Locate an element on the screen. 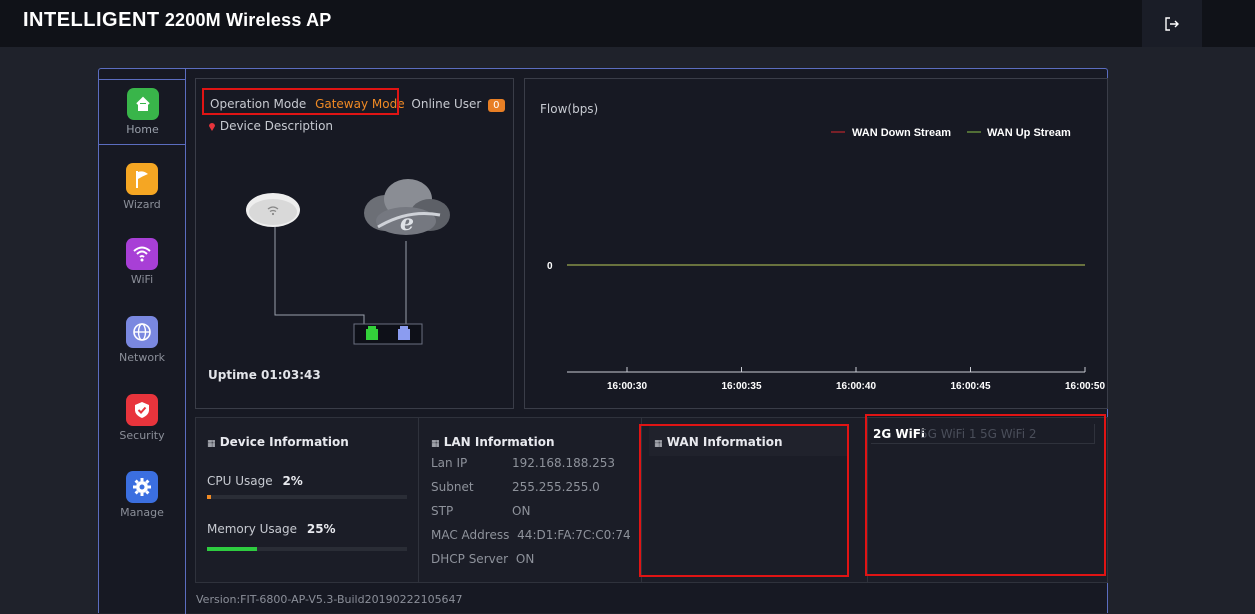 This screenshot has width=1255, height=614. logout-icon is located at coordinates (1172, 23).